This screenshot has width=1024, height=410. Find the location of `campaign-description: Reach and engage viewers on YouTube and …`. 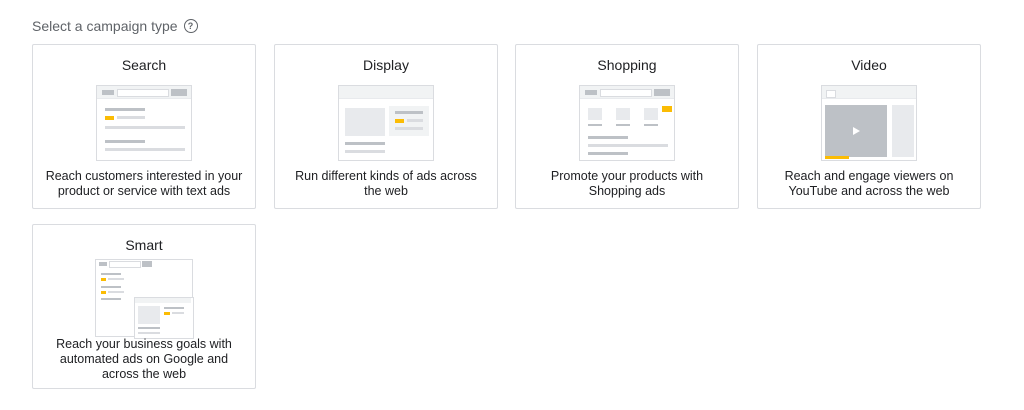

campaign-description: Reach and engage viewers on YouTube and … is located at coordinates (869, 183).